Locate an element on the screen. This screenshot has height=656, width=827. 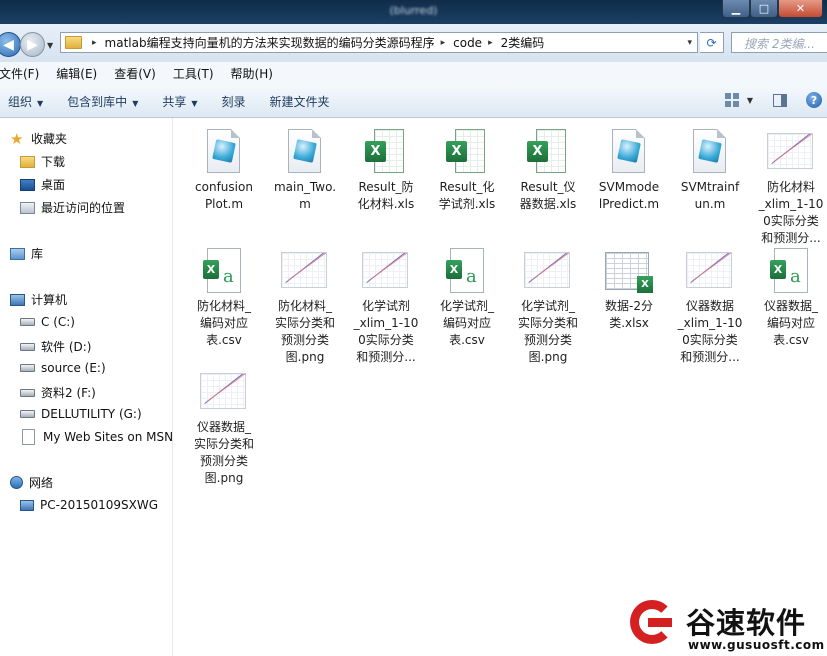
nav-desktop: 桌面 is located at coordinates (42, 184).